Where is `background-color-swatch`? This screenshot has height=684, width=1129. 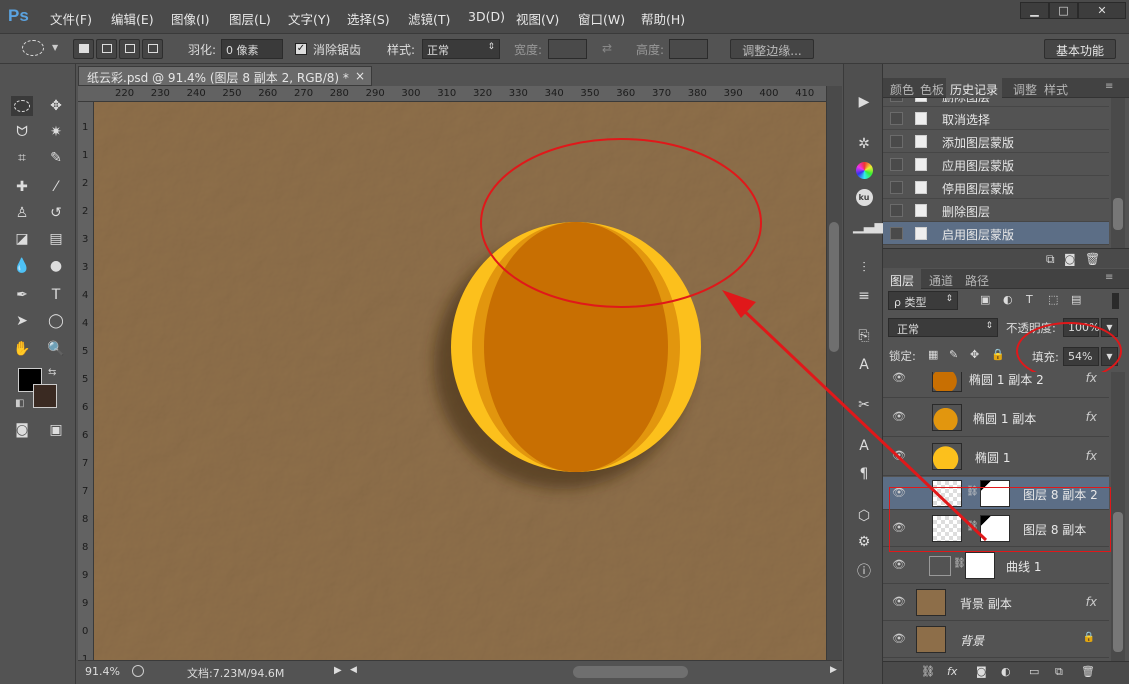 background-color-swatch is located at coordinates (45, 396).